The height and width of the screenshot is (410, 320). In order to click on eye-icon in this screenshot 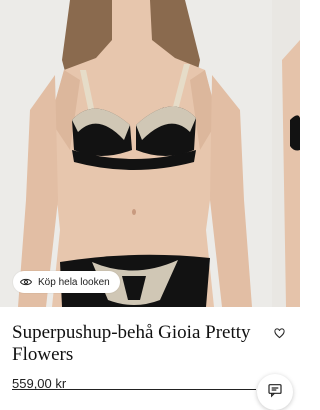, I will do `click(26, 282)`.